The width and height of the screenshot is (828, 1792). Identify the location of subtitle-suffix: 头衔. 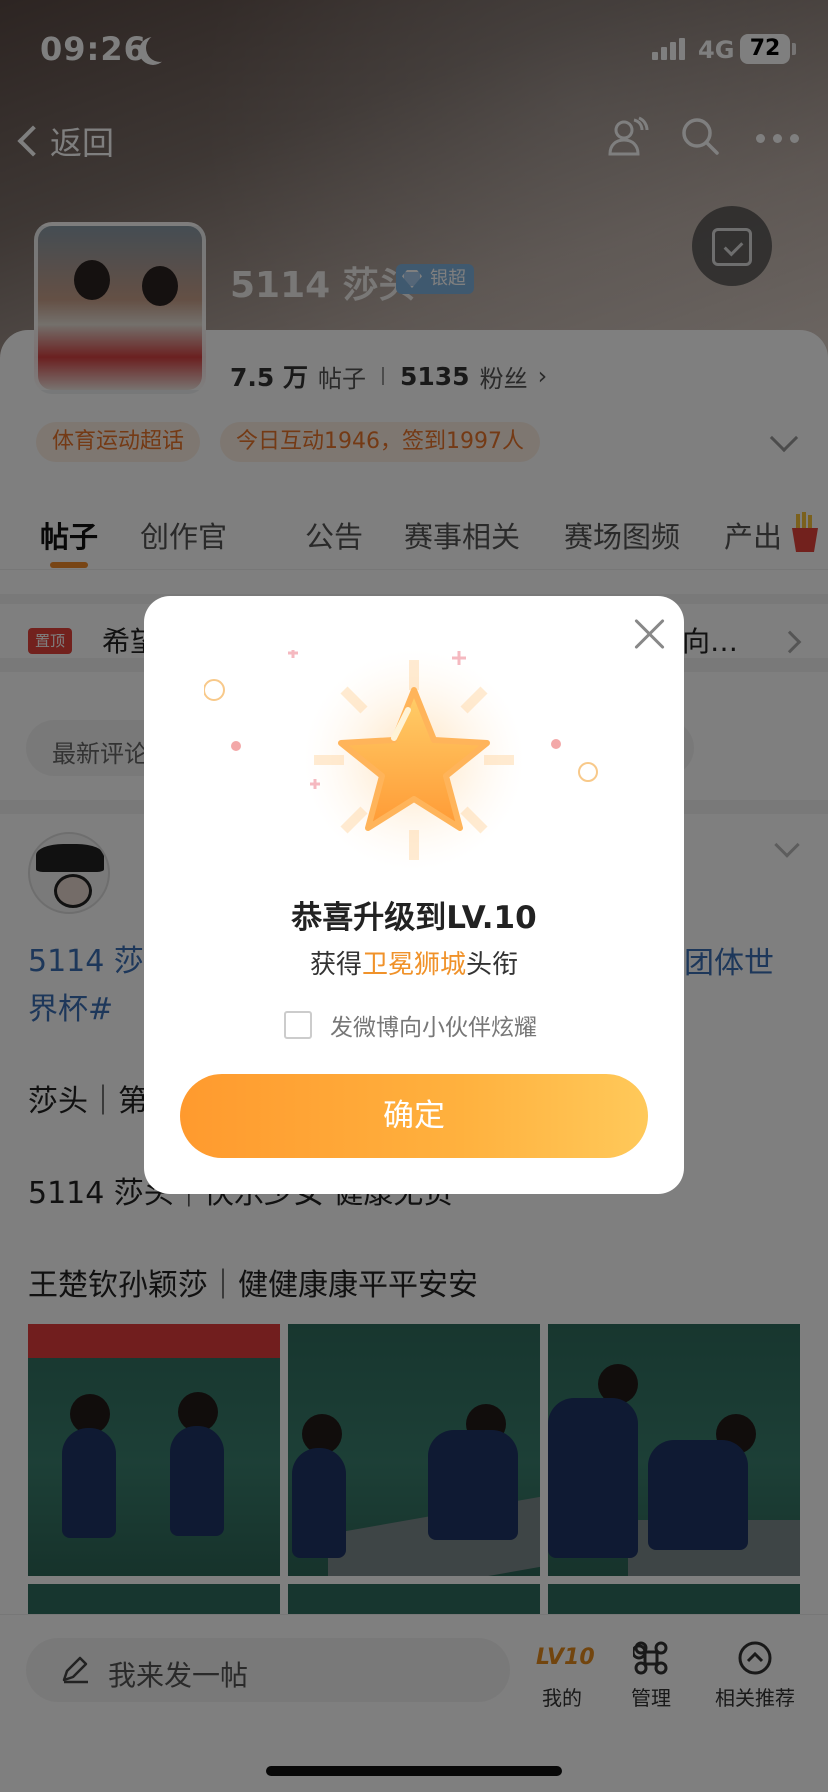
(492, 965).